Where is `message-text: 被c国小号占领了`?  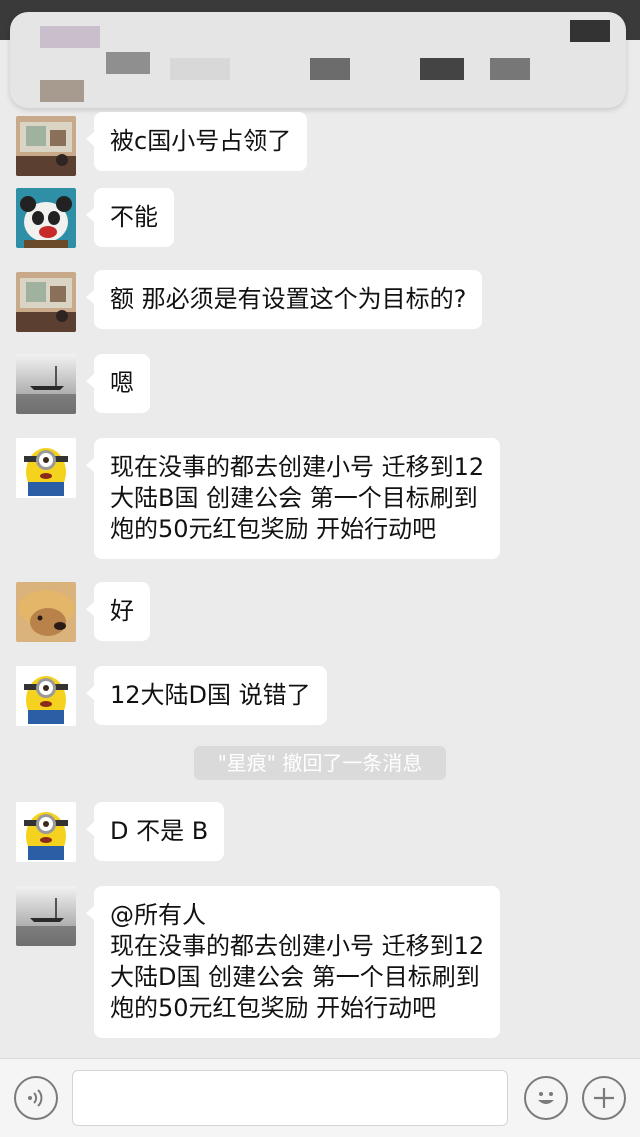 message-text: 被c国小号占领了 is located at coordinates (201, 141).